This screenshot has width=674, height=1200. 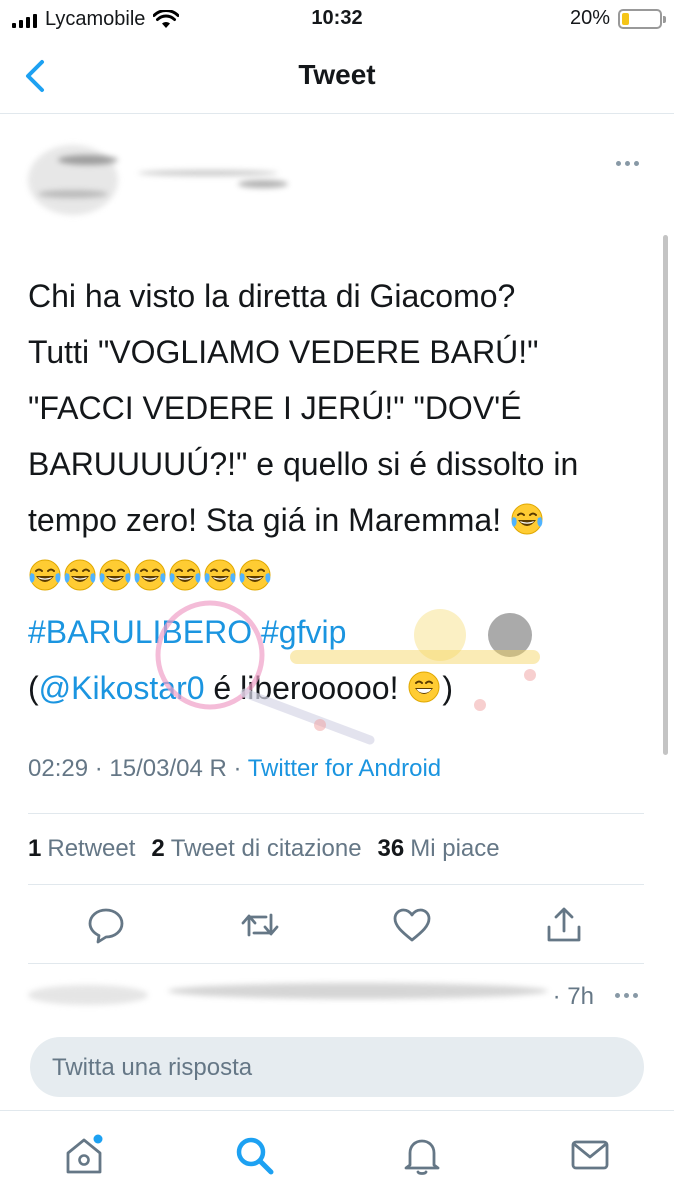 I want to click on tweet-line: tempo zero! Sta giá in Maremma!, so click(x=265, y=520).